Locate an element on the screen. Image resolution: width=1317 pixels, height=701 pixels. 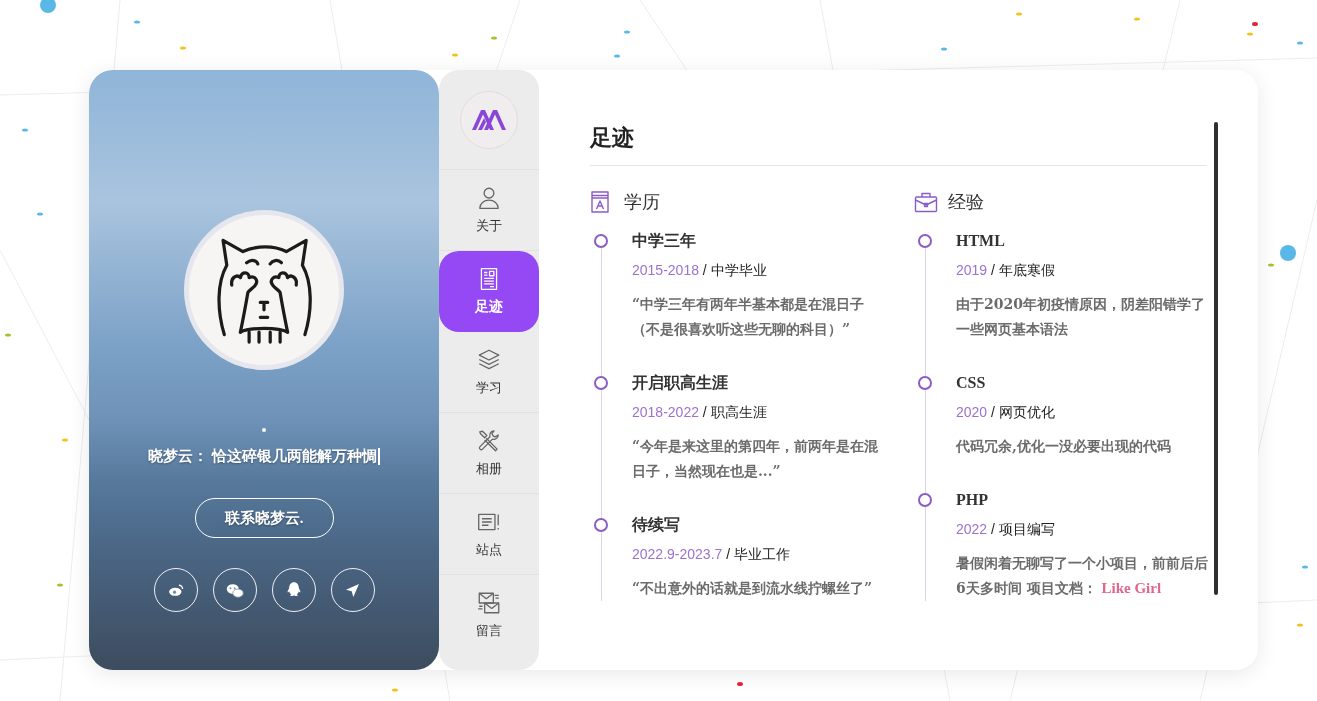
nav-item: 学习 is located at coordinates (489, 372).